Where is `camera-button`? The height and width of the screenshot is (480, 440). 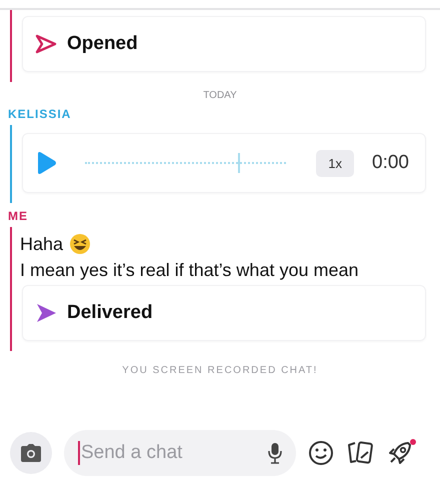 camera-button is located at coordinates (31, 453).